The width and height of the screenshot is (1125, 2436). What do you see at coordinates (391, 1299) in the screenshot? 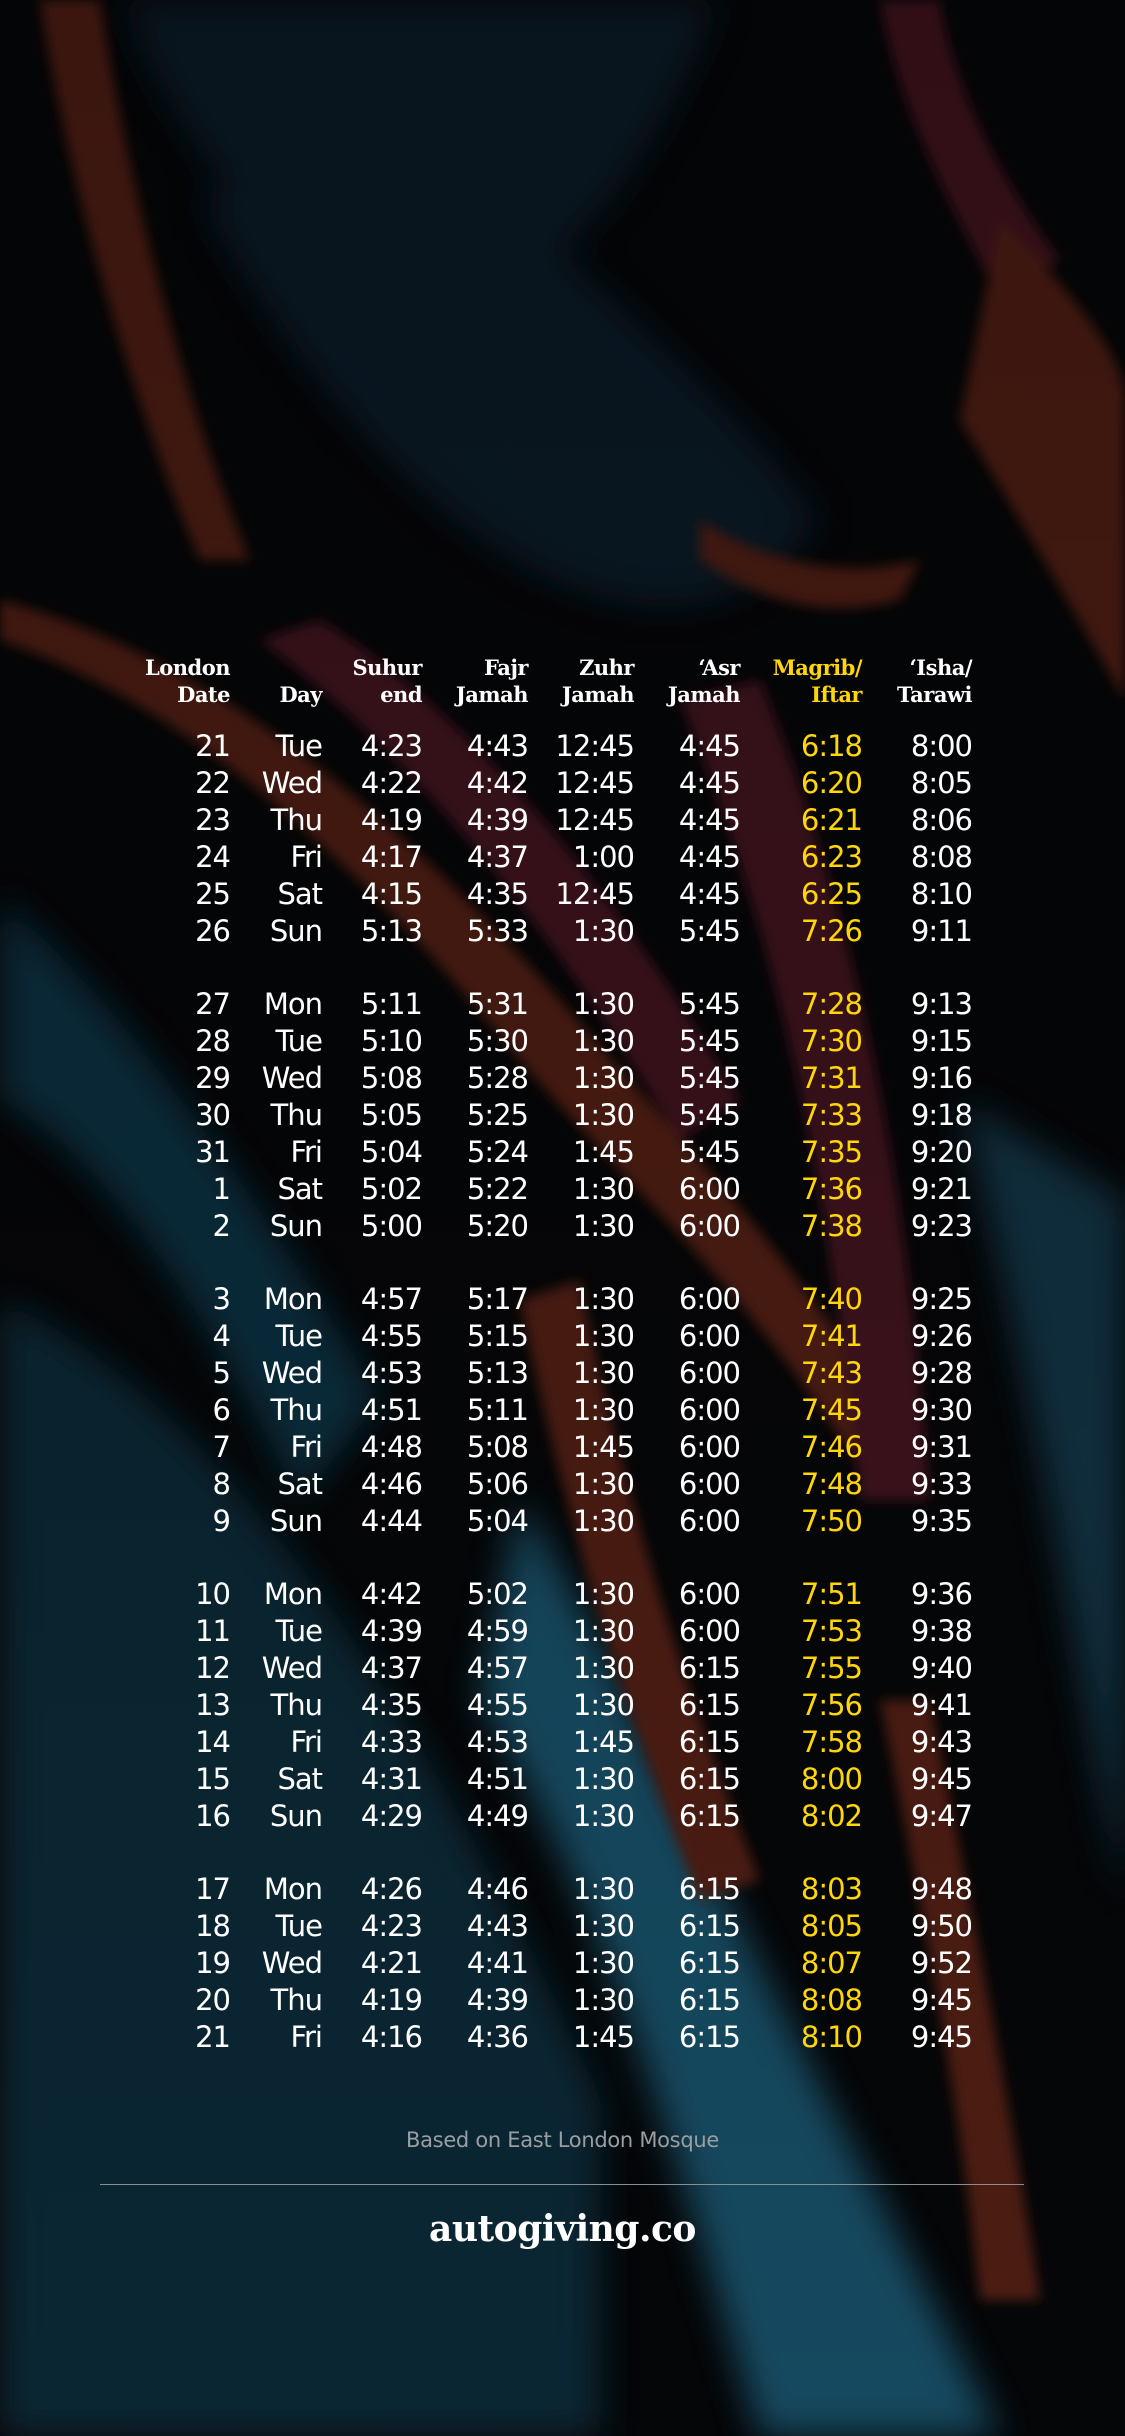
I see `cell-suhur-end: 4:57` at bounding box center [391, 1299].